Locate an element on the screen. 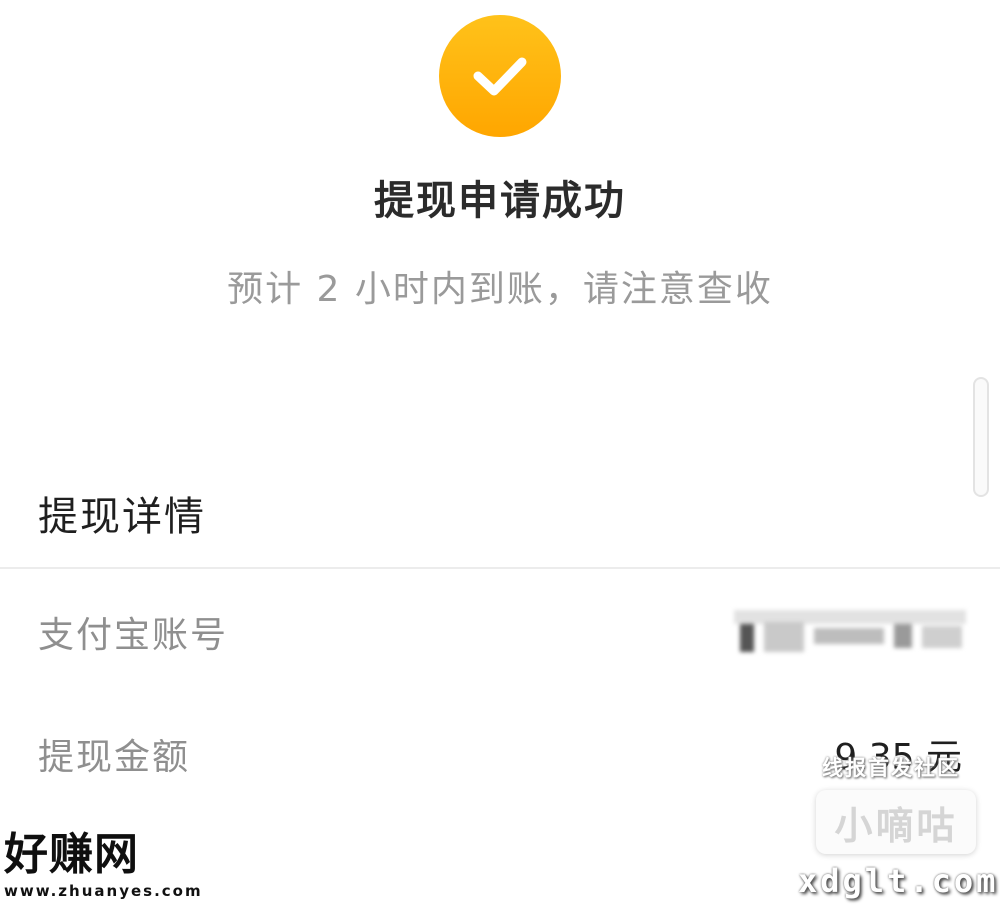  alipay-account-value-masked is located at coordinates (850, 631).